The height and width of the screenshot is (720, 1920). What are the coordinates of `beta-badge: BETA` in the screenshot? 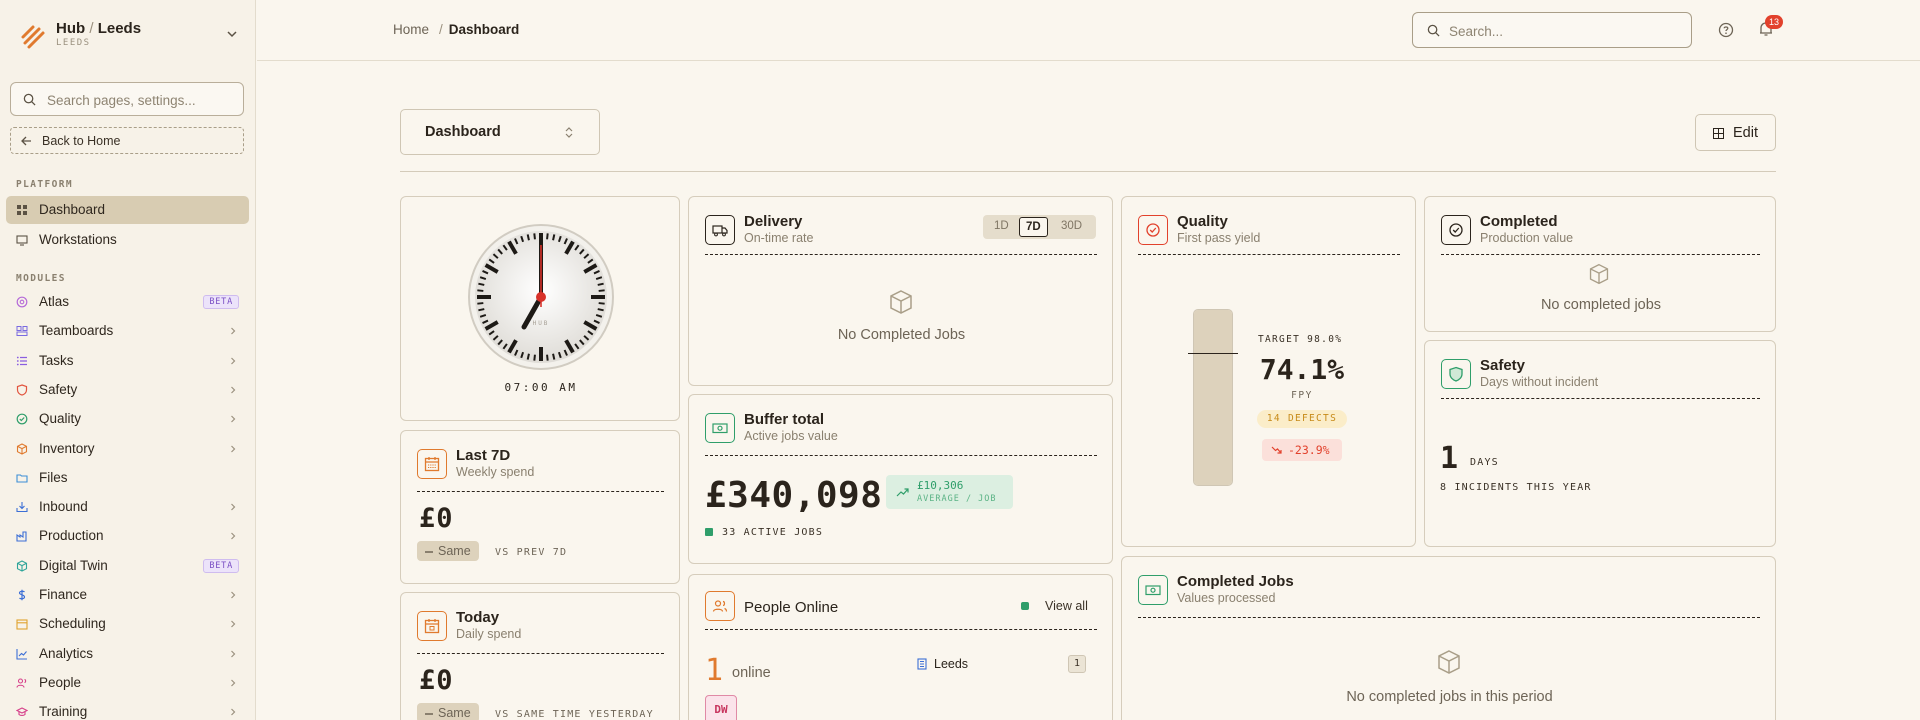 It's located at (221, 302).